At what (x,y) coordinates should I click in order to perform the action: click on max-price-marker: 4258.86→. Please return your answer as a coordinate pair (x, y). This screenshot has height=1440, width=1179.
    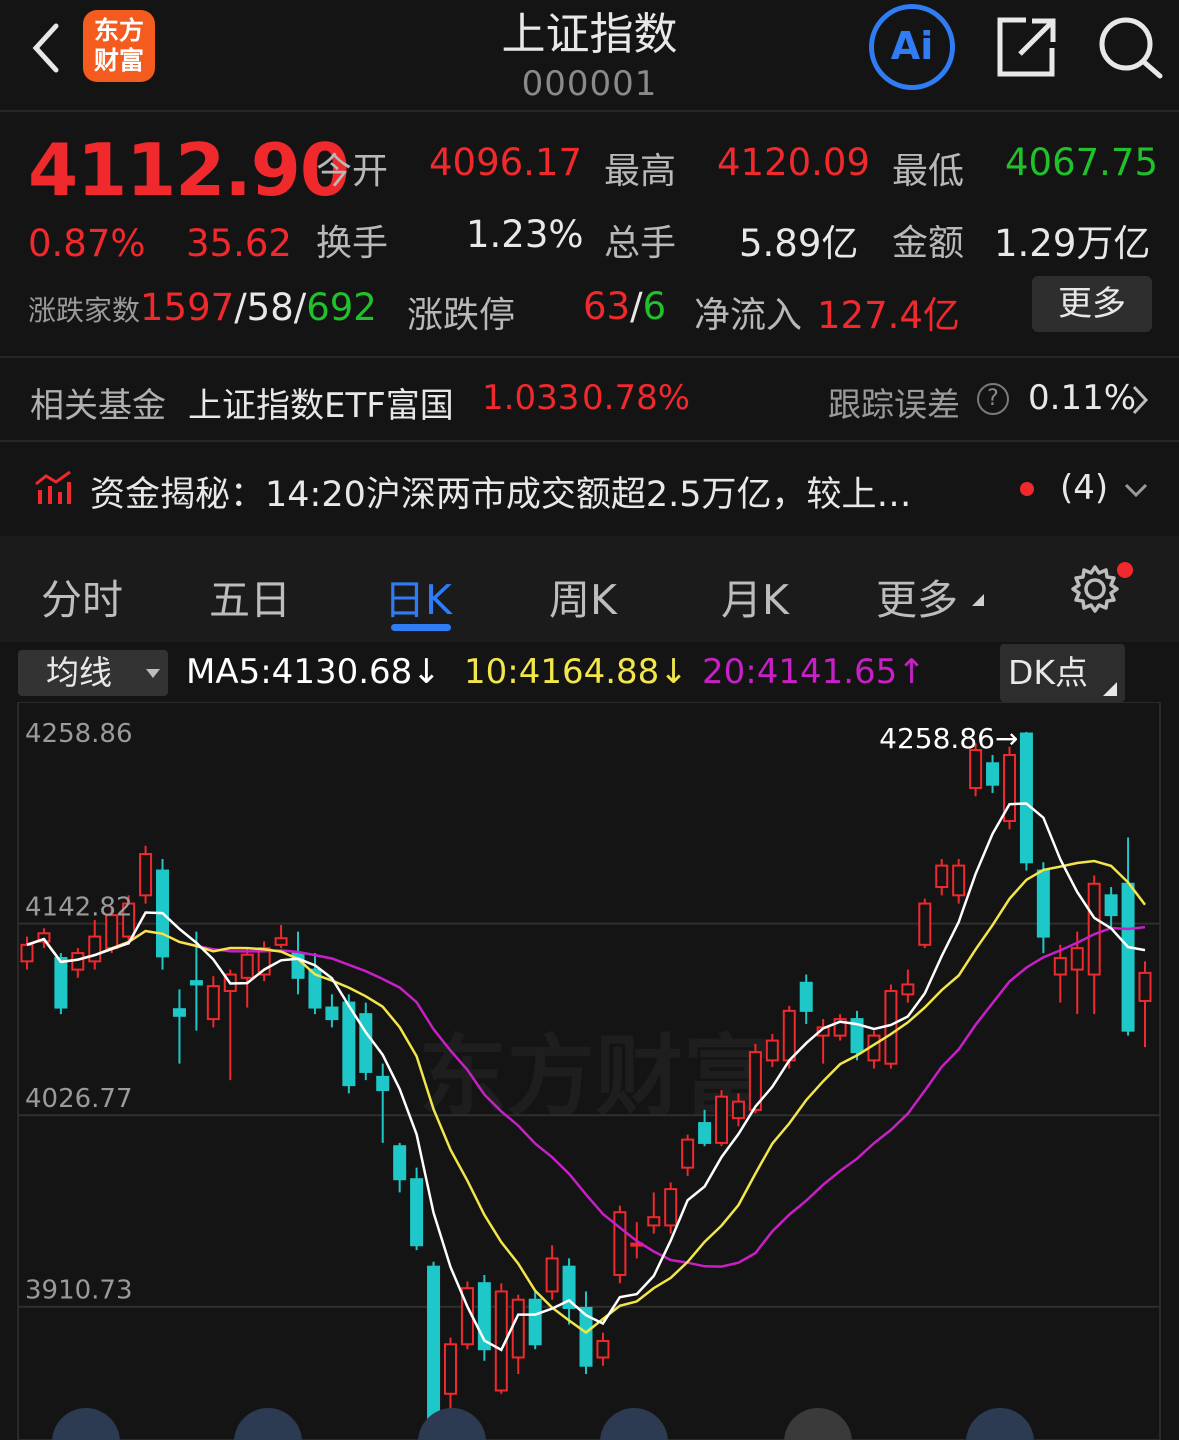
    Looking at the image, I should click on (948, 738).